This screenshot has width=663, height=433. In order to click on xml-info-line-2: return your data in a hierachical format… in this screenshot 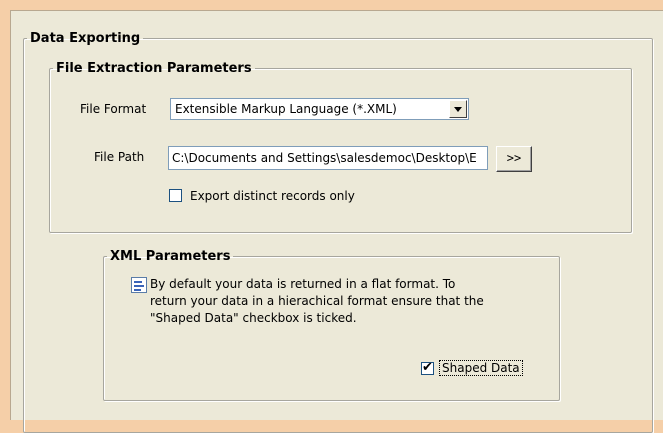, I will do `click(317, 301)`.